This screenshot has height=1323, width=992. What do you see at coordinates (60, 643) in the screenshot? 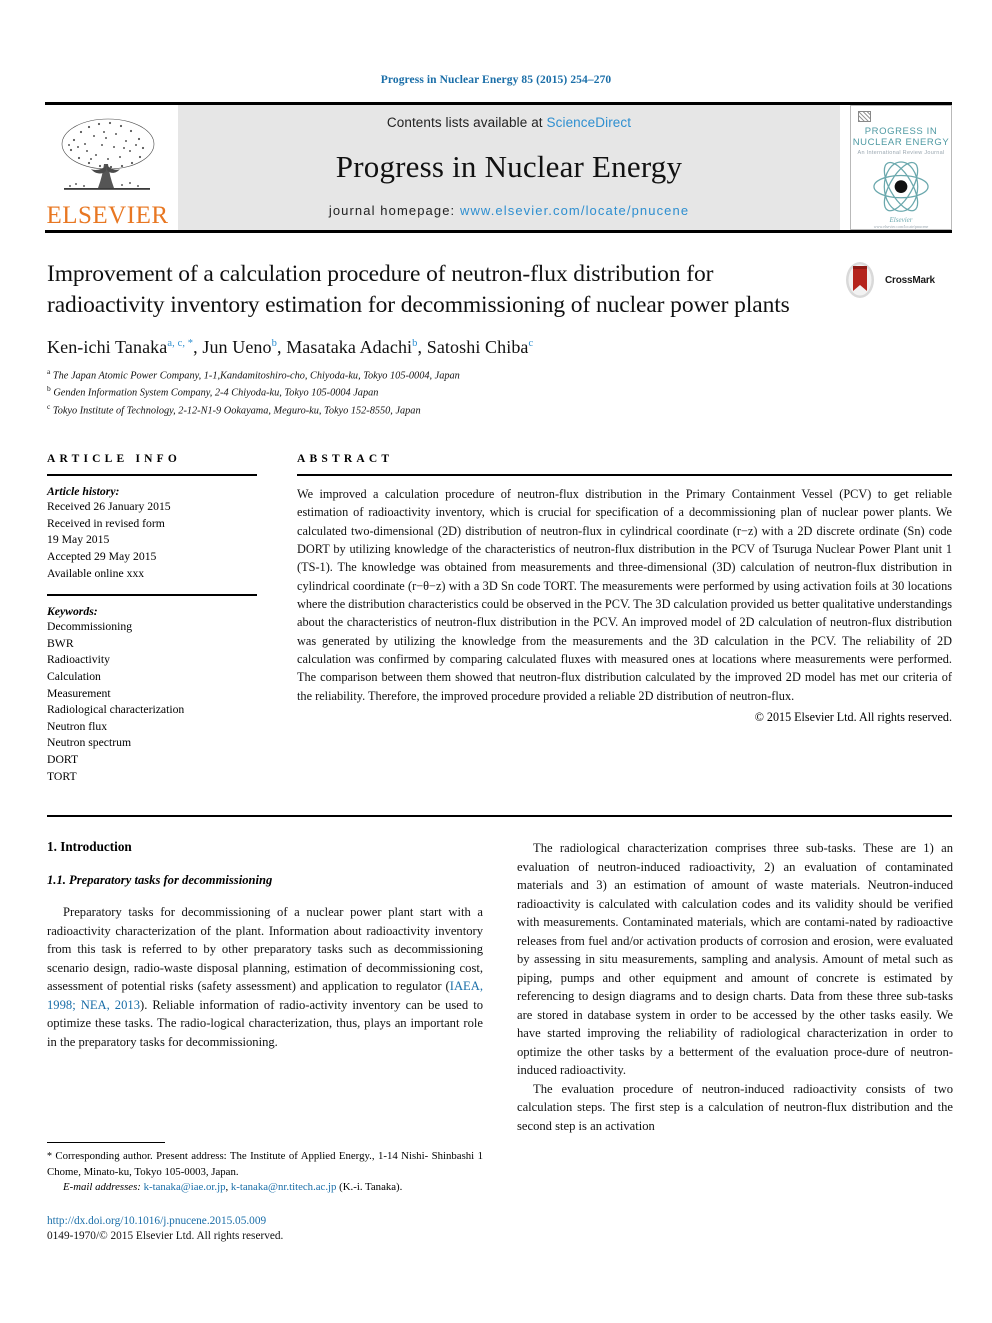
I see `keyword-item: BWR` at bounding box center [60, 643].